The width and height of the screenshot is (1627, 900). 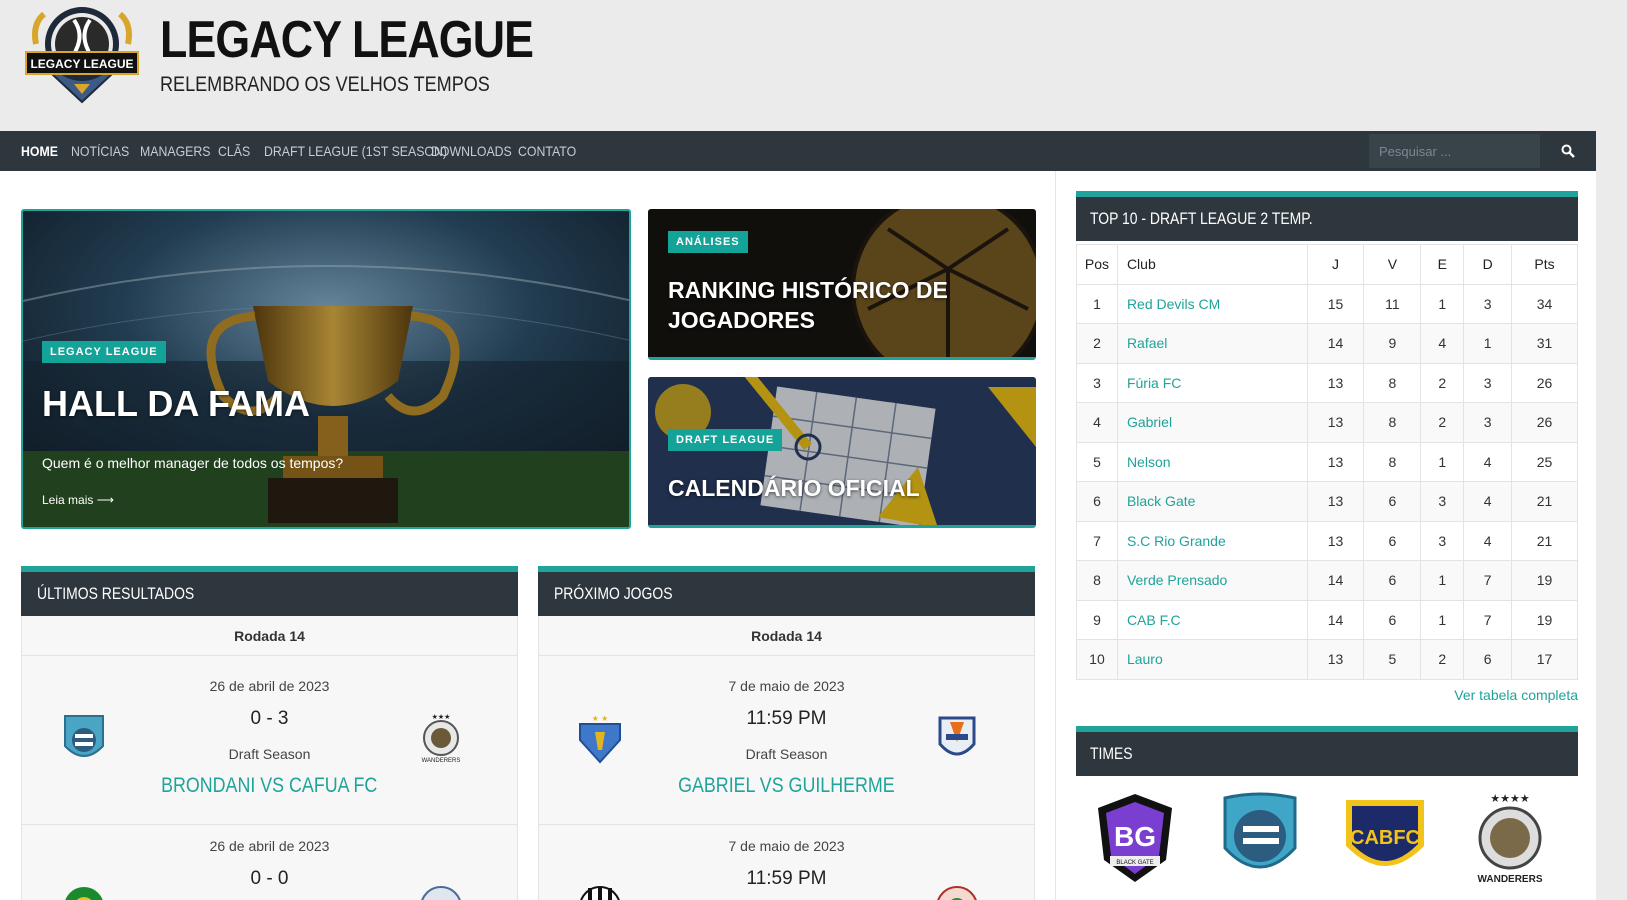 What do you see at coordinates (82, 55) in the screenshot?
I see `site-logo: LEGACY LEAGUE` at bounding box center [82, 55].